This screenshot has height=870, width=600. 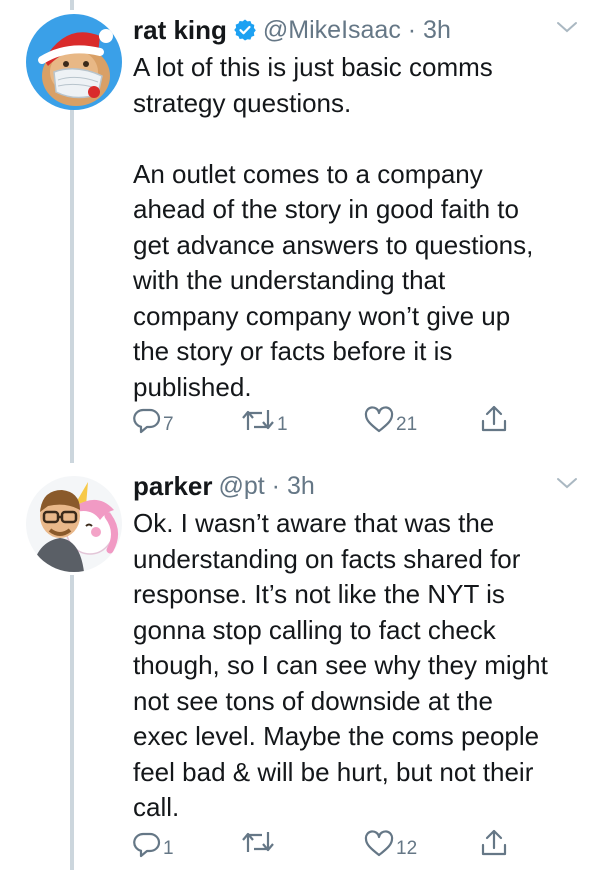 I want to click on reply-count: 7, so click(x=168, y=424).